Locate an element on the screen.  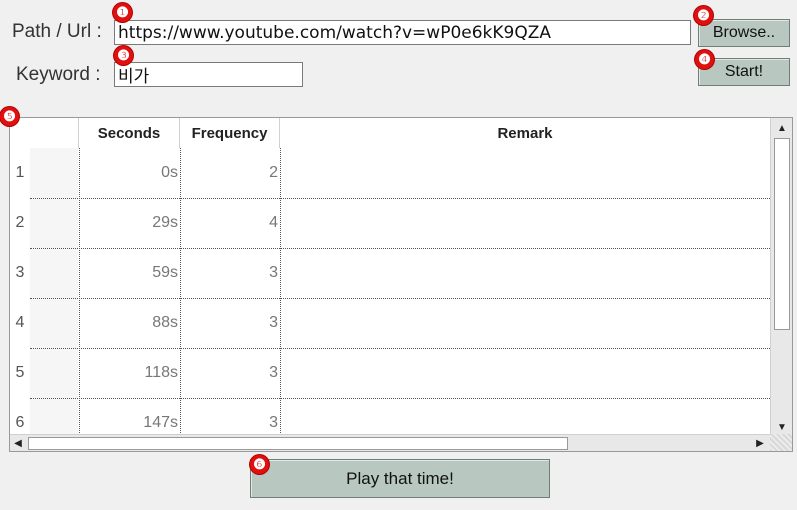
play-that-time-button: Play that time! is located at coordinates (400, 478).